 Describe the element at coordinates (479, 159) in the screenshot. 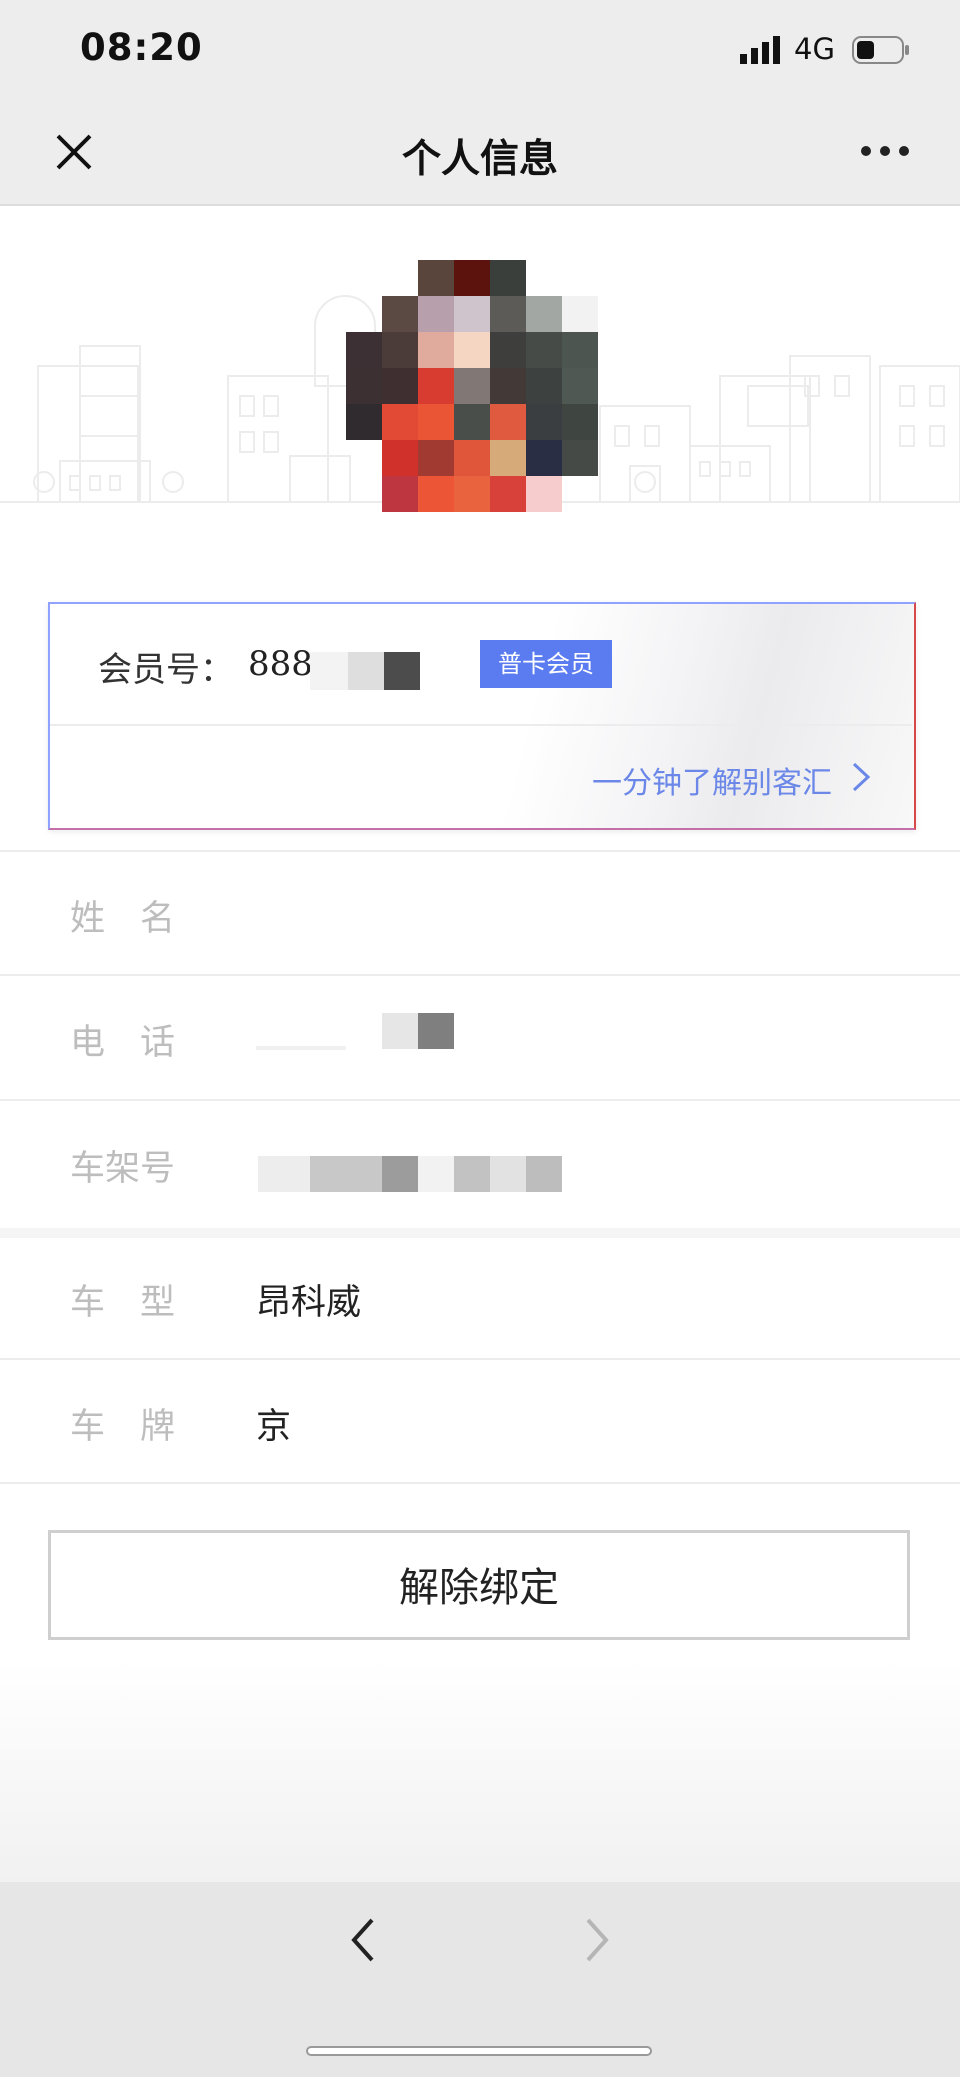

I see `page-title: 个人信息` at that location.